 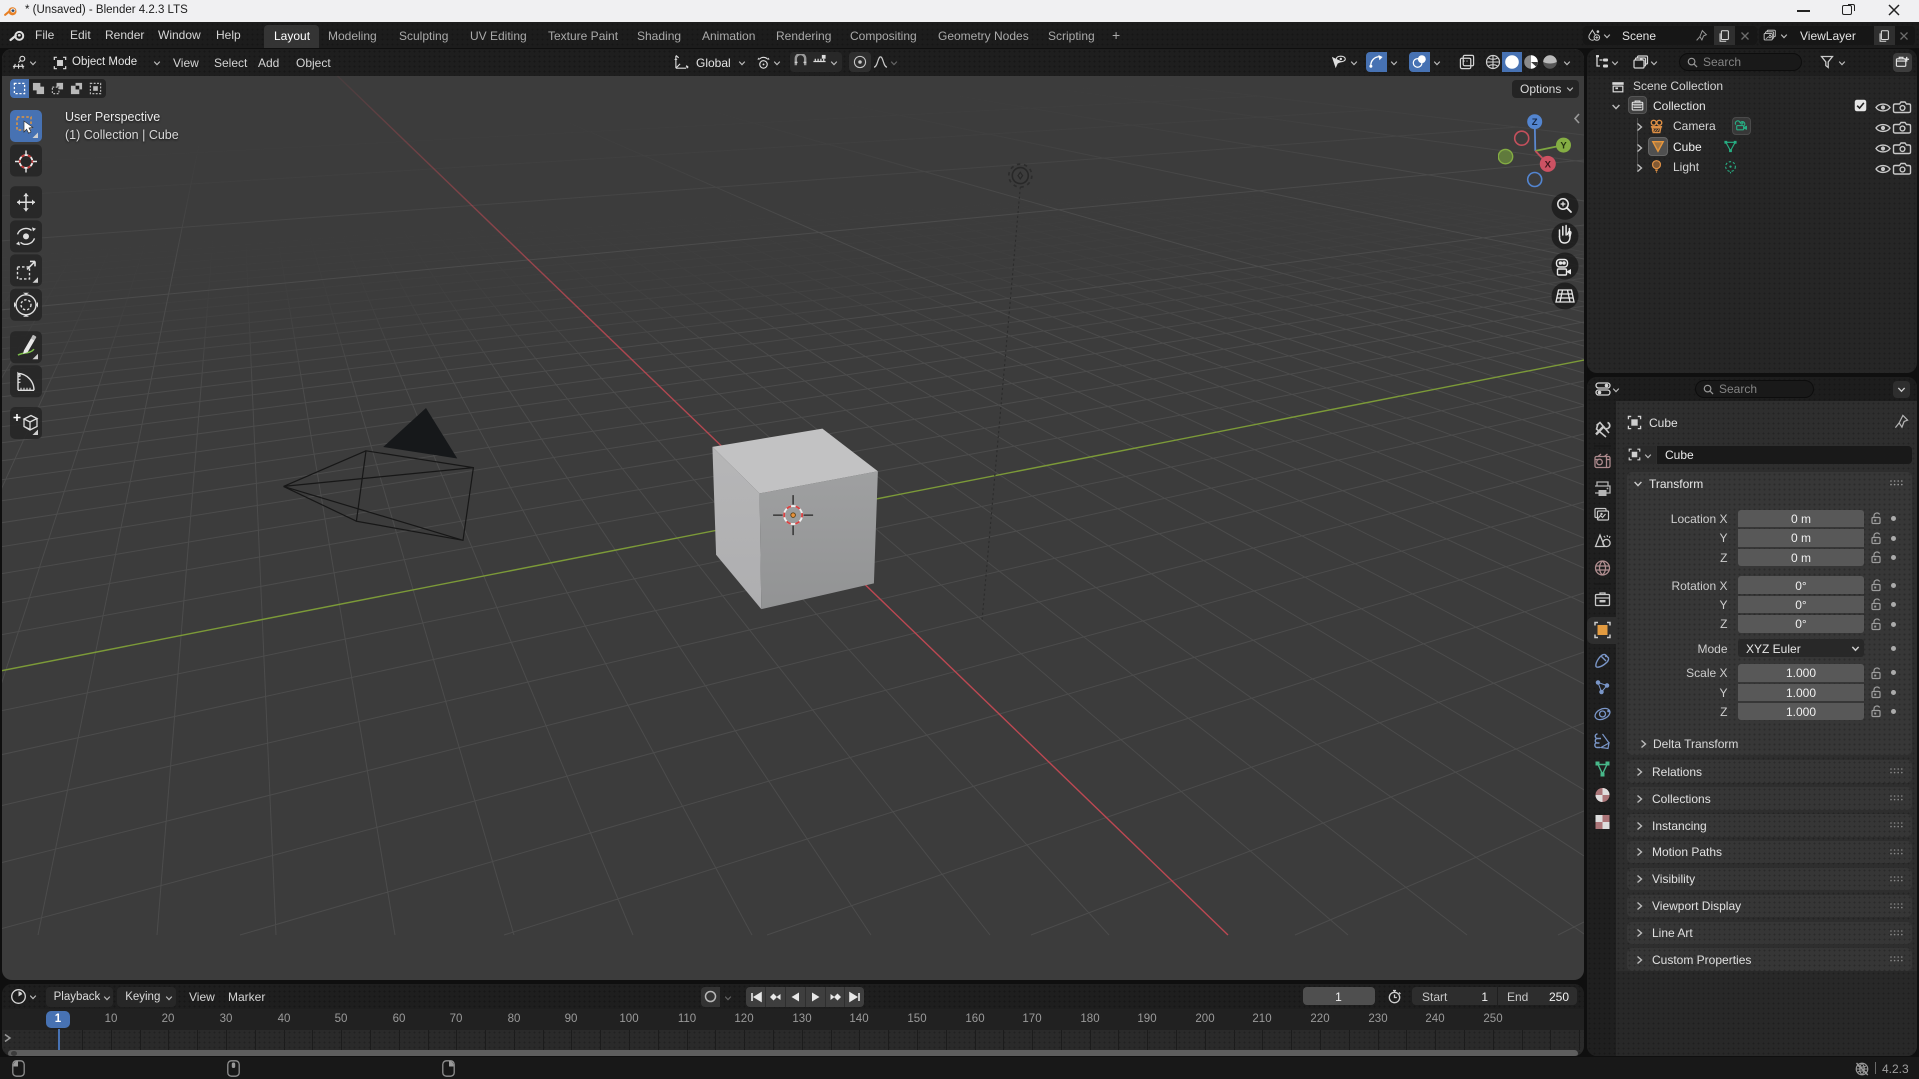 I want to click on svg-text: Z, so click(x=1535, y=122).